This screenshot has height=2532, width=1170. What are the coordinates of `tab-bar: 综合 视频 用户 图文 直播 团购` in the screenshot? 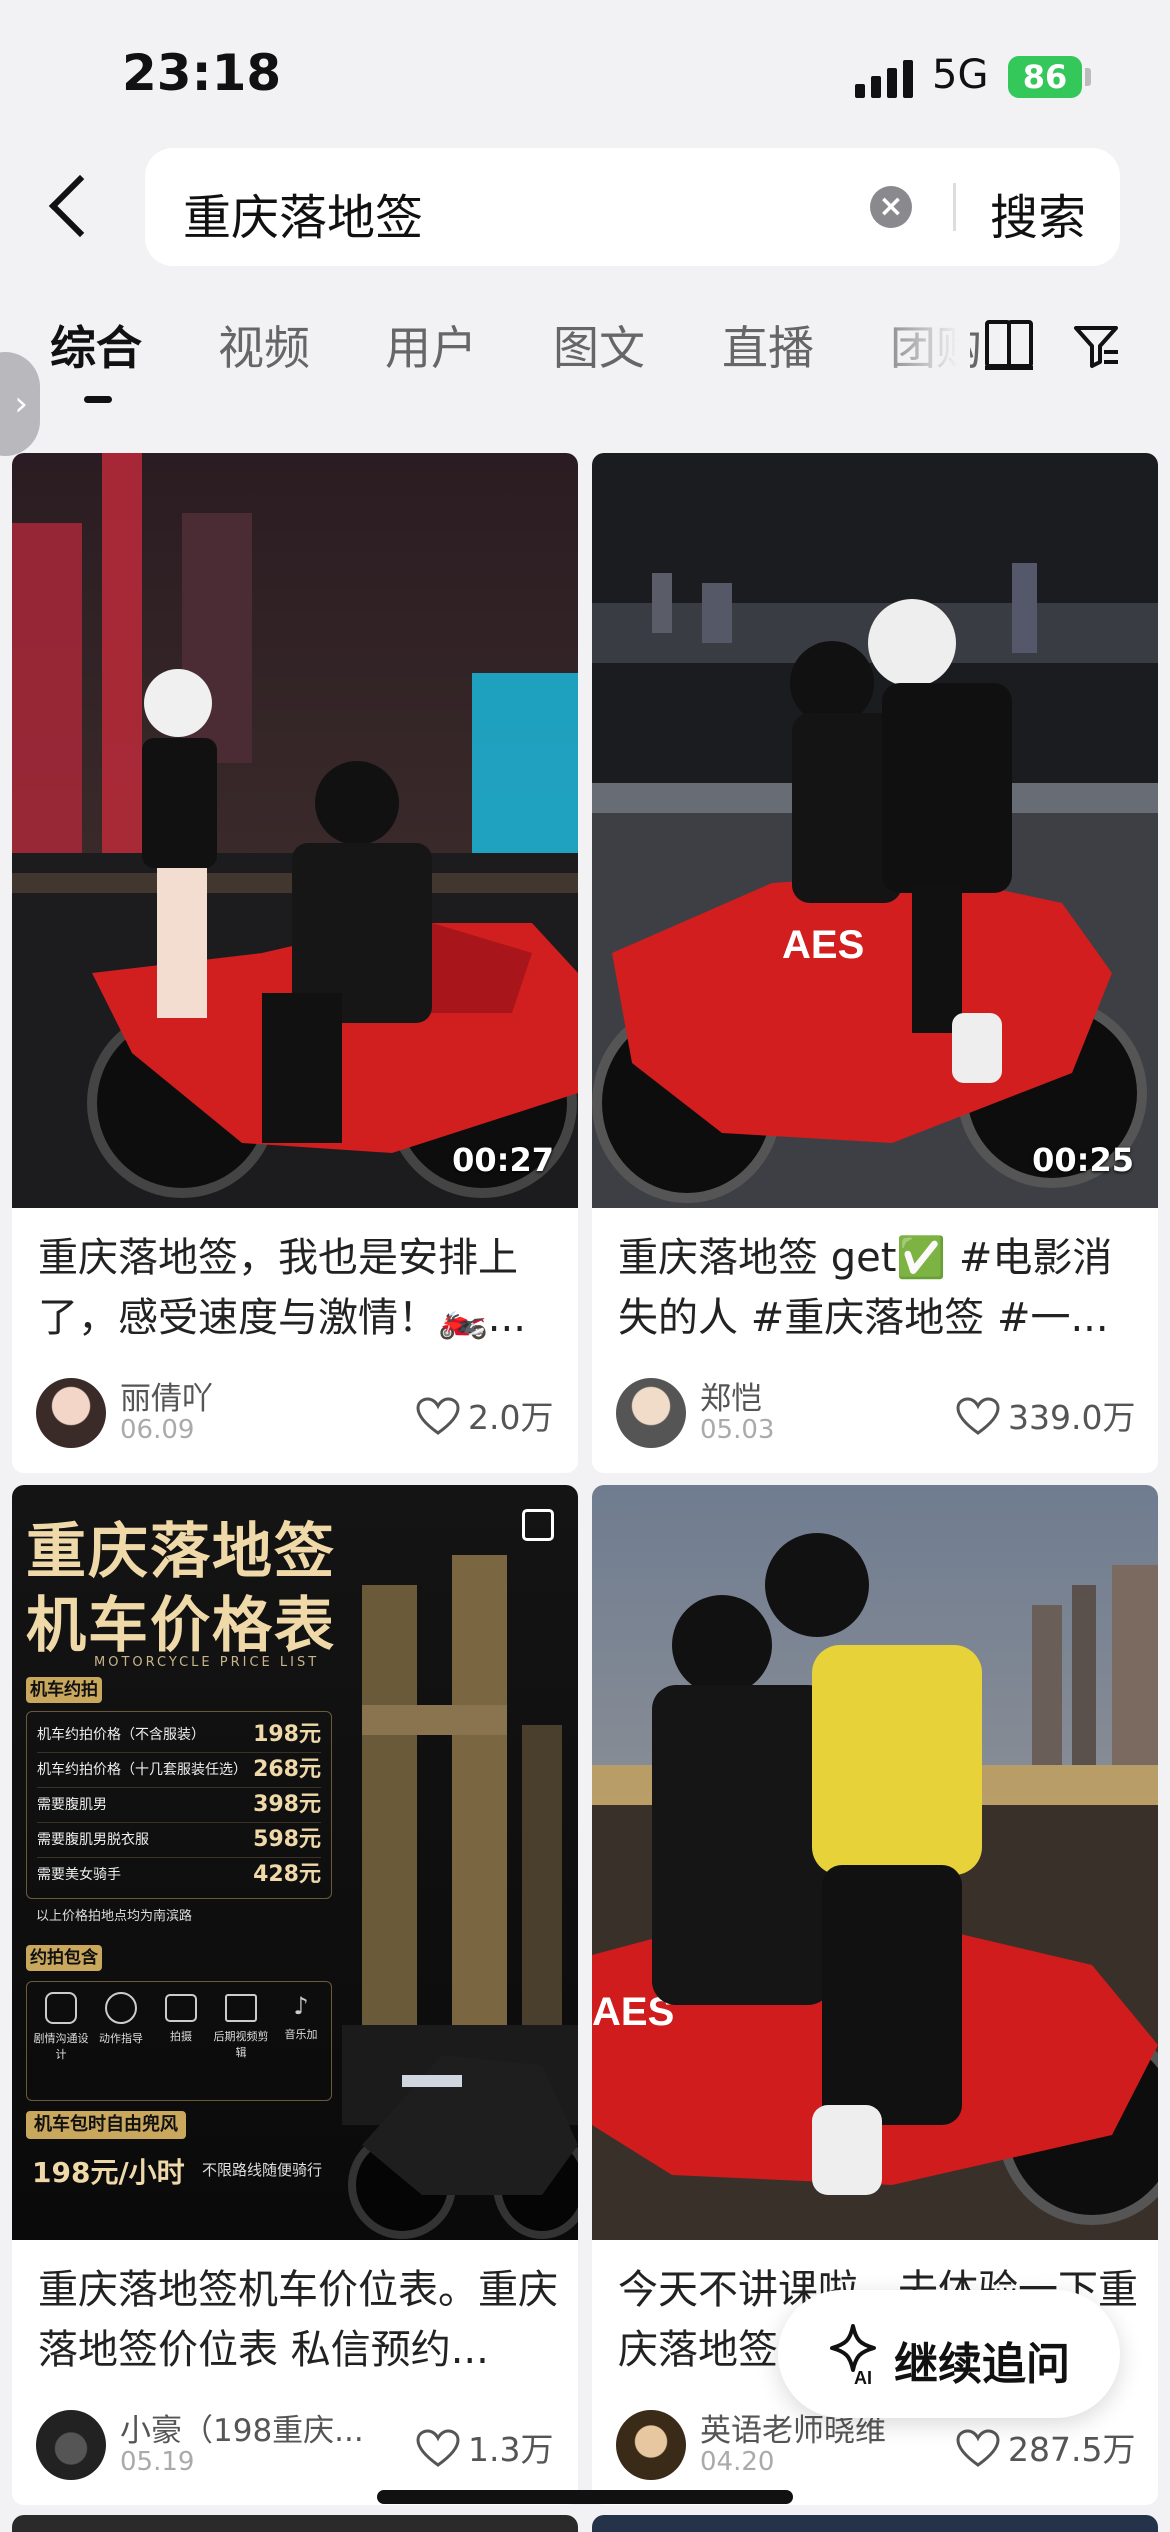 It's located at (585, 355).